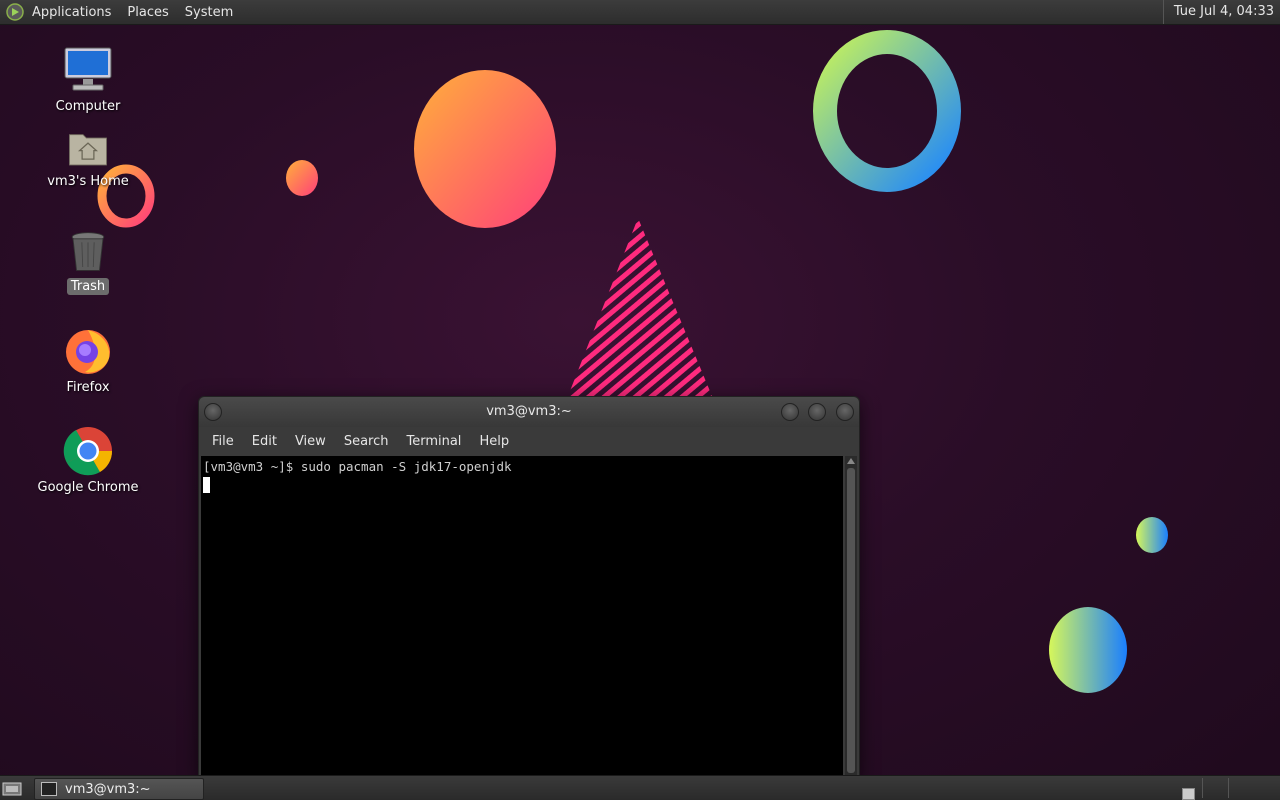 This screenshot has width=1280, height=800. I want to click on workspace-switcher, so click(1188, 794).